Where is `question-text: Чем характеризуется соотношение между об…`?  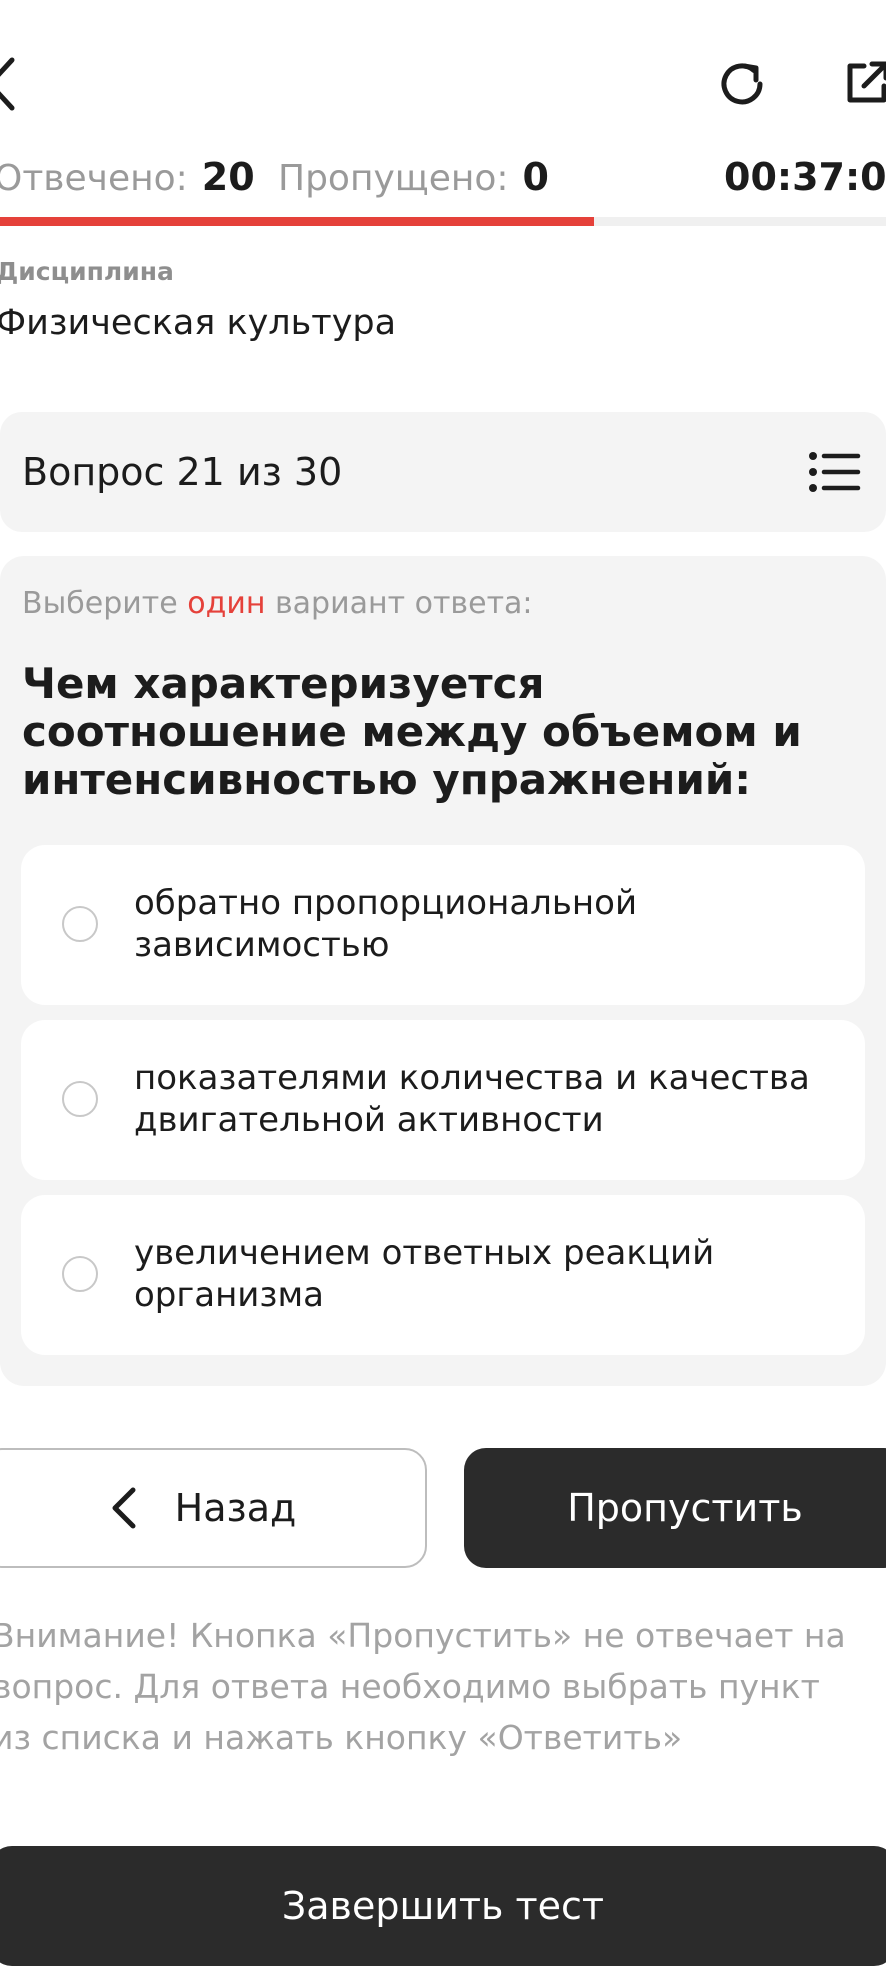 question-text: Чем характеризуется соотношение между об… is located at coordinates (412, 731).